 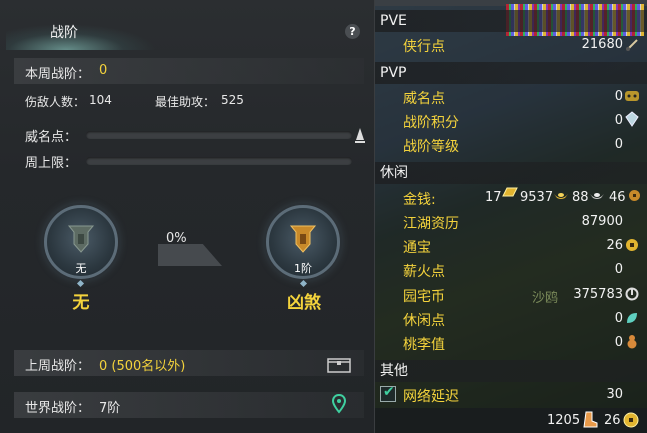 I want to click on location-pin-icon, so click(x=339, y=405).